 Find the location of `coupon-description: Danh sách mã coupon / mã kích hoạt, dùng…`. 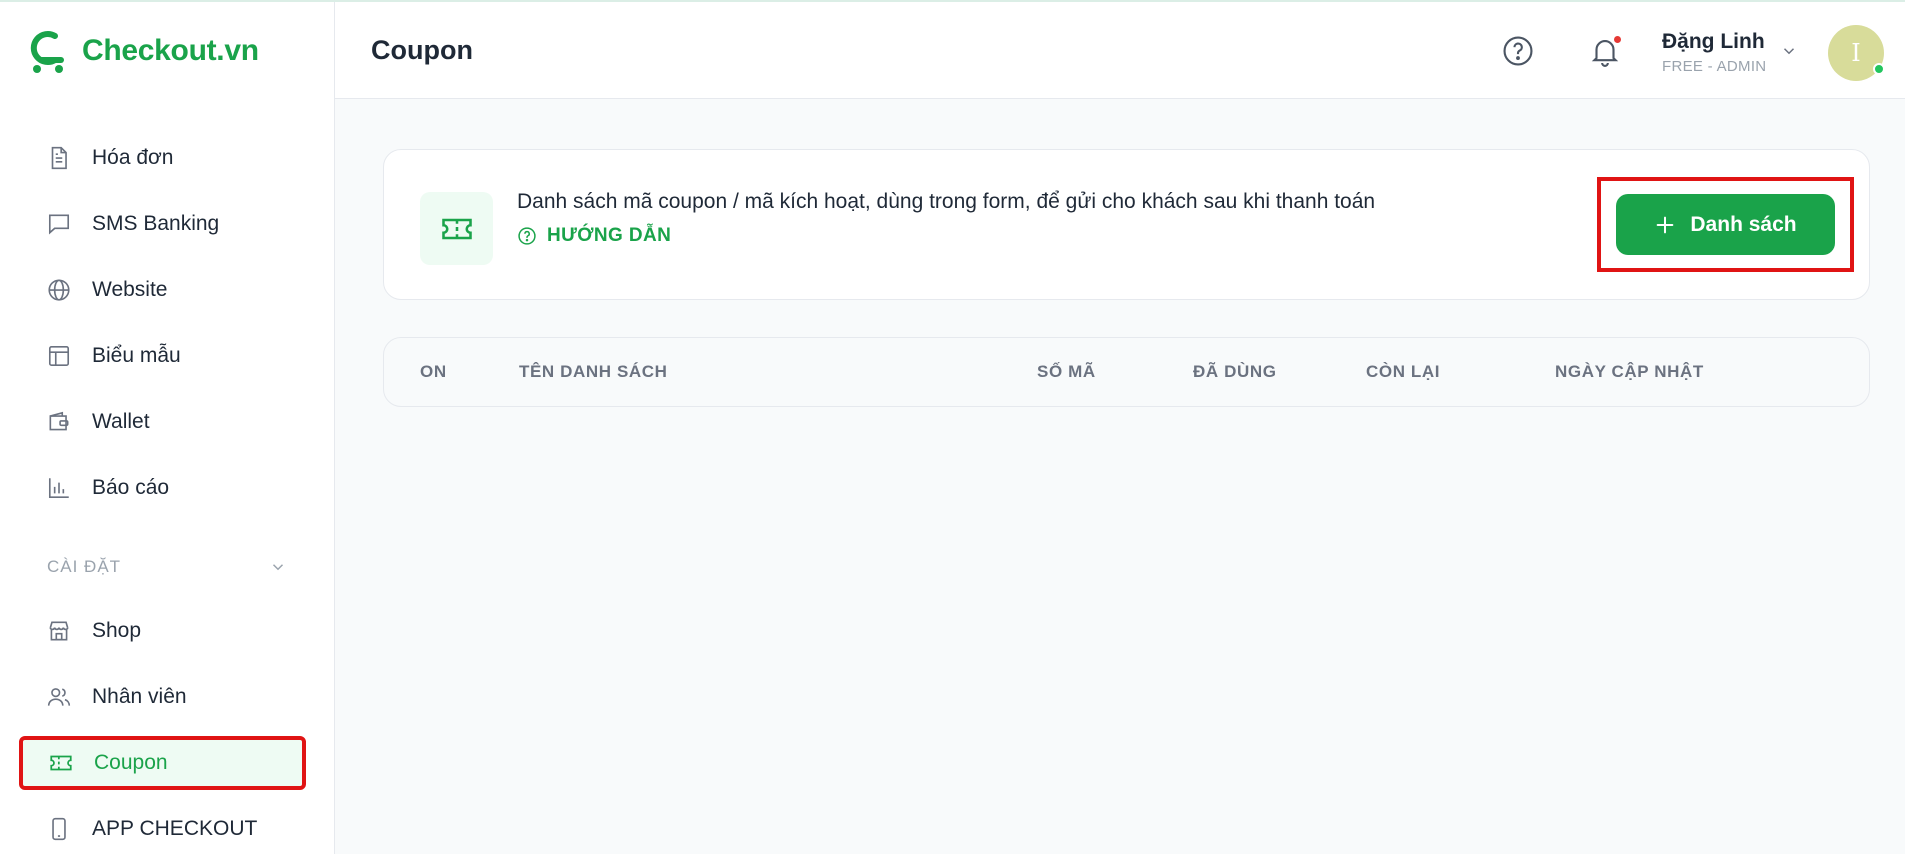

coupon-description: Danh sách mã coupon / mã kích hoạt, dùng… is located at coordinates (946, 201).